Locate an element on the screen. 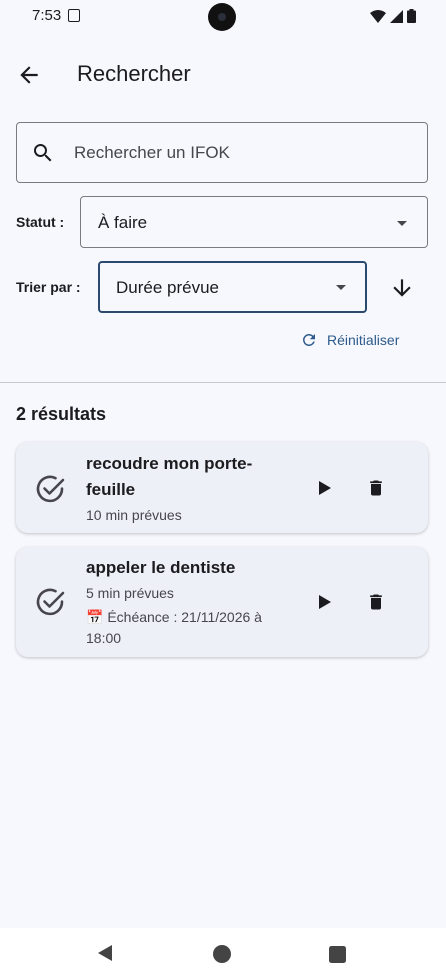  status-bar: 7:53 is located at coordinates (223, 17).